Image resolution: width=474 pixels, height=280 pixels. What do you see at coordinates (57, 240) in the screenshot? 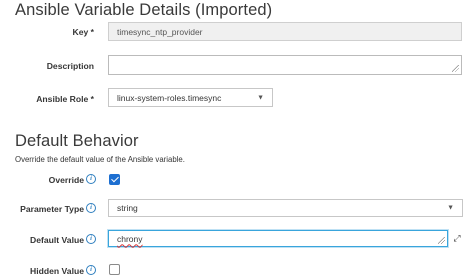
I see `default-value-label: Default Value` at bounding box center [57, 240].